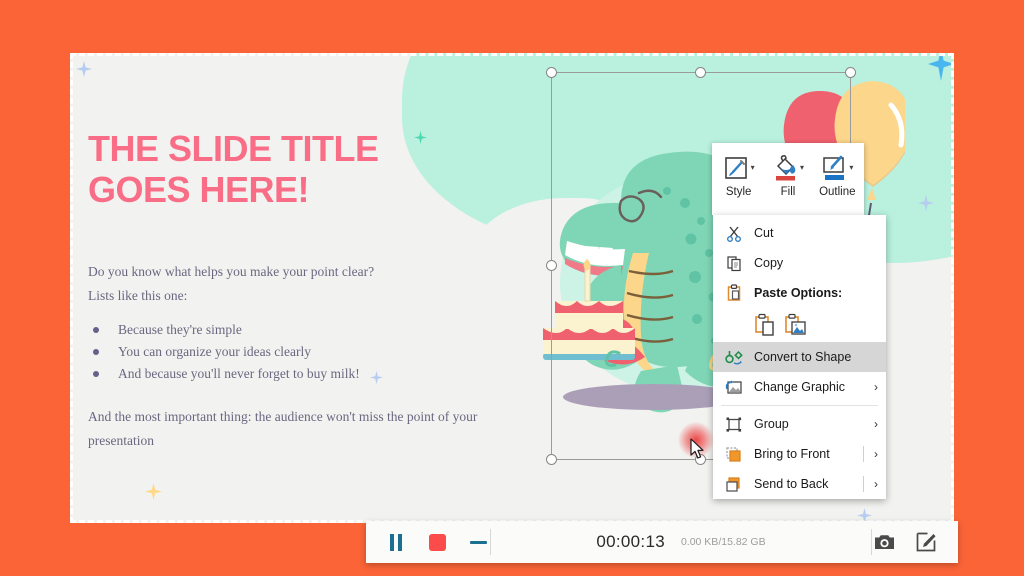 The height and width of the screenshot is (576, 1024). I want to click on recorder-controls-left, so click(428, 542).